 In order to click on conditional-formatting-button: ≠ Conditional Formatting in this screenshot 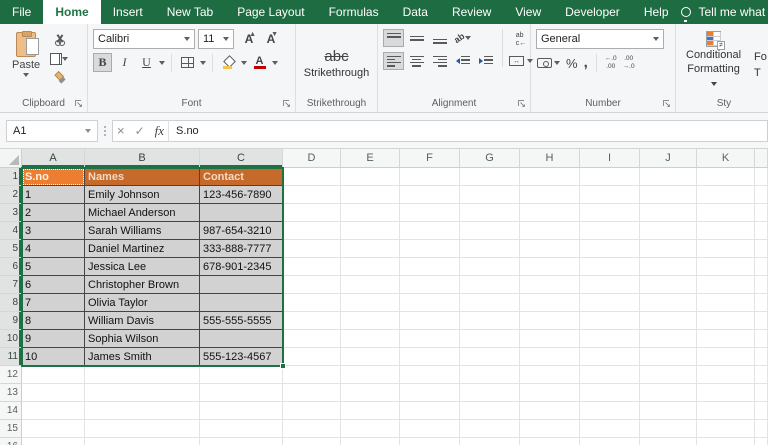, I will do `click(713, 60)`.